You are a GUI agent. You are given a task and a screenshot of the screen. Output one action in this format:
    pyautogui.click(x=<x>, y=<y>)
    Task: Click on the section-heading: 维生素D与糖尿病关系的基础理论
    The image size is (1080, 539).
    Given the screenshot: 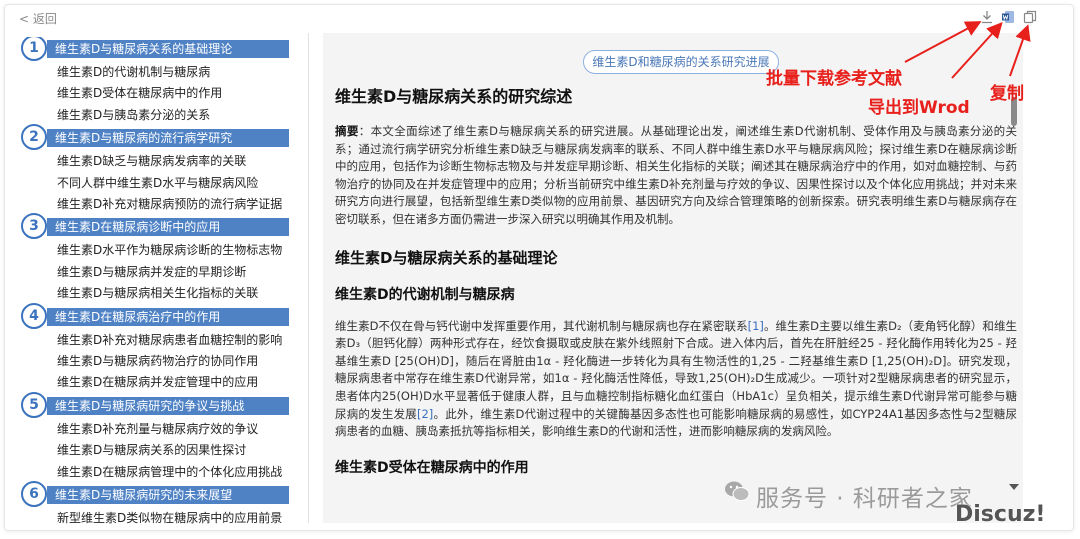 What is the action you would take?
    pyautogui.click(x=446, y=257)
    